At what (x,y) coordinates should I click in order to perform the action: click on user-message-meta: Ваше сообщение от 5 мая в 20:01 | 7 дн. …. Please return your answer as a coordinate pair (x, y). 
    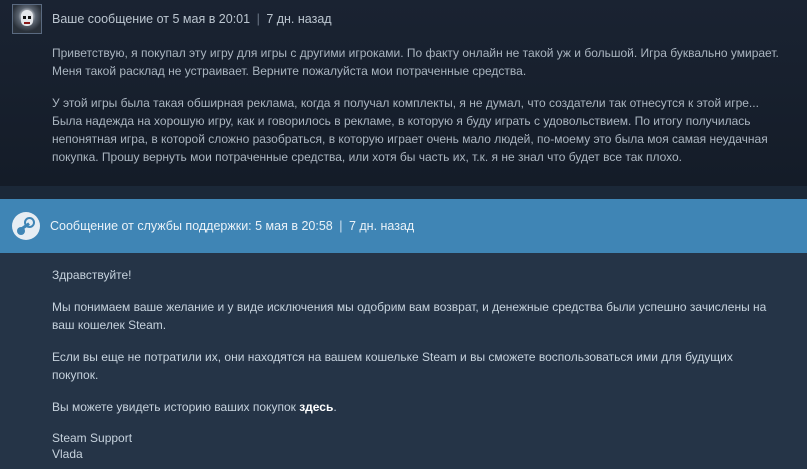
    Looking at the image, I should click on (192, 19).